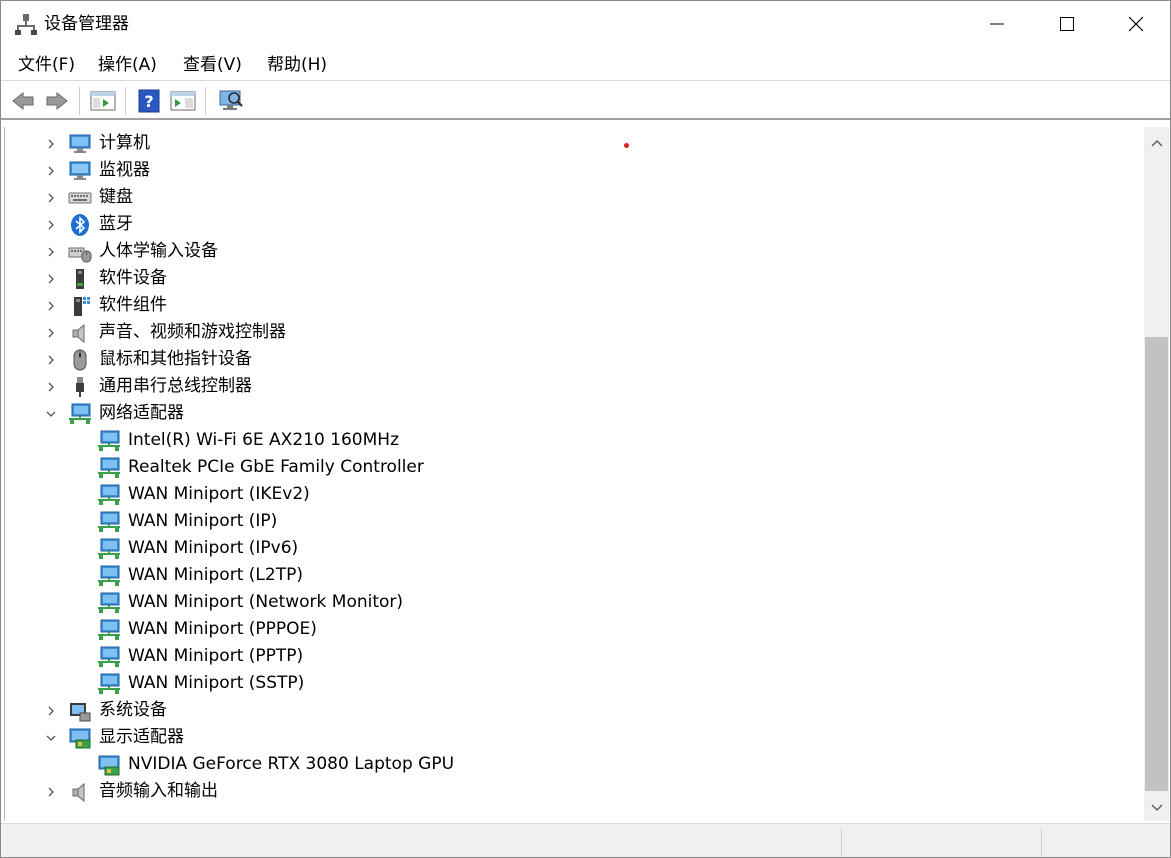 This screenshot has height=858, width=1171. I want to click on tree-device-wan-miniport-pppoe: WAN Miniport (PPPOE), so click(570, 629).